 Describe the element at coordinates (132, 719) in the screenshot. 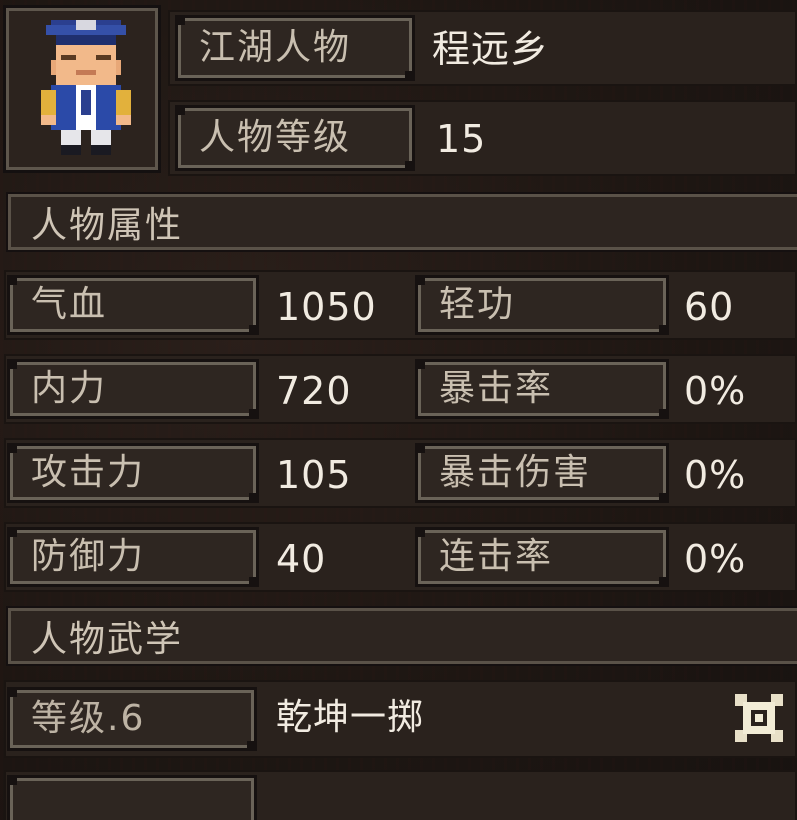

I see `skill-level-label: 等级.6` at that location.